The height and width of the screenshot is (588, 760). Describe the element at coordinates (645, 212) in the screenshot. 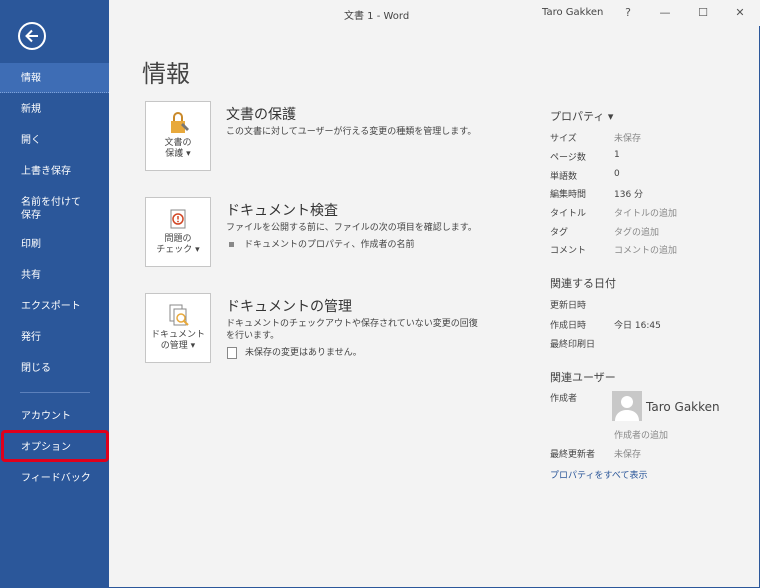

I see `prop-title-field: タイトルの追加` at that location.